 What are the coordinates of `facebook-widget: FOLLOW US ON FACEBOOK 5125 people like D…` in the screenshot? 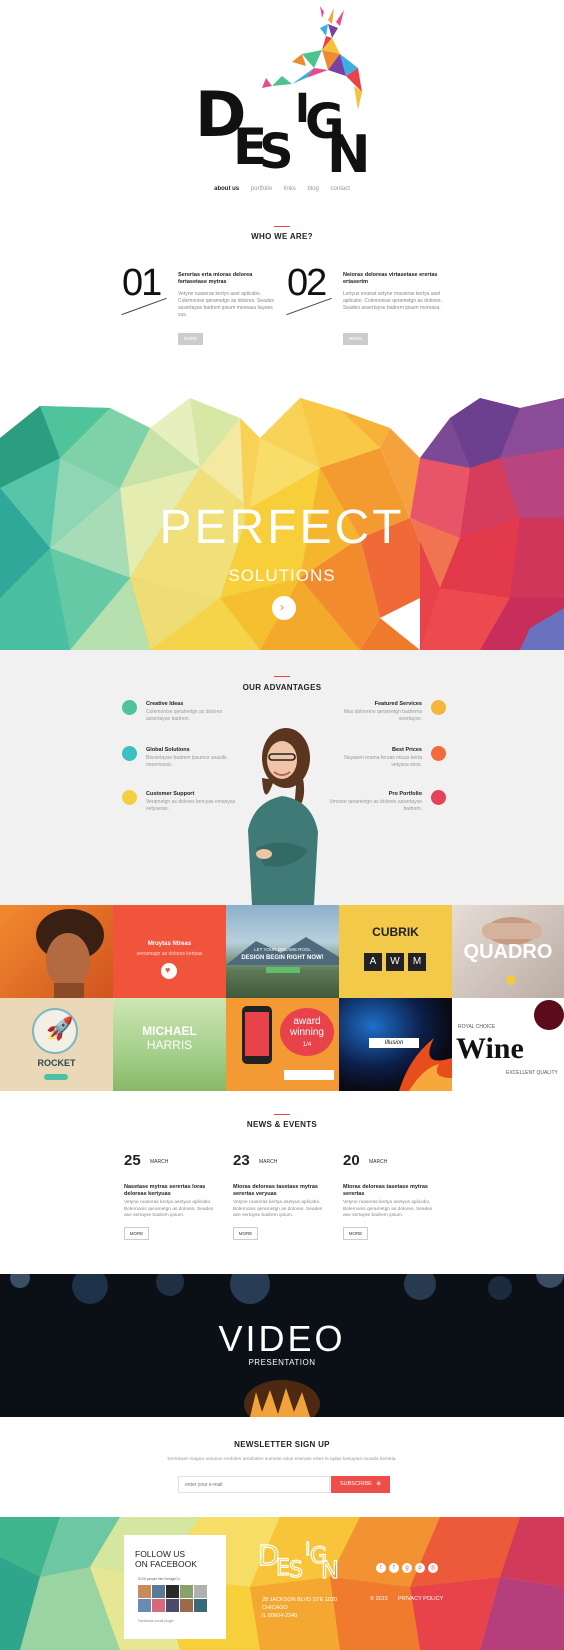 It's located at (175, 1587).